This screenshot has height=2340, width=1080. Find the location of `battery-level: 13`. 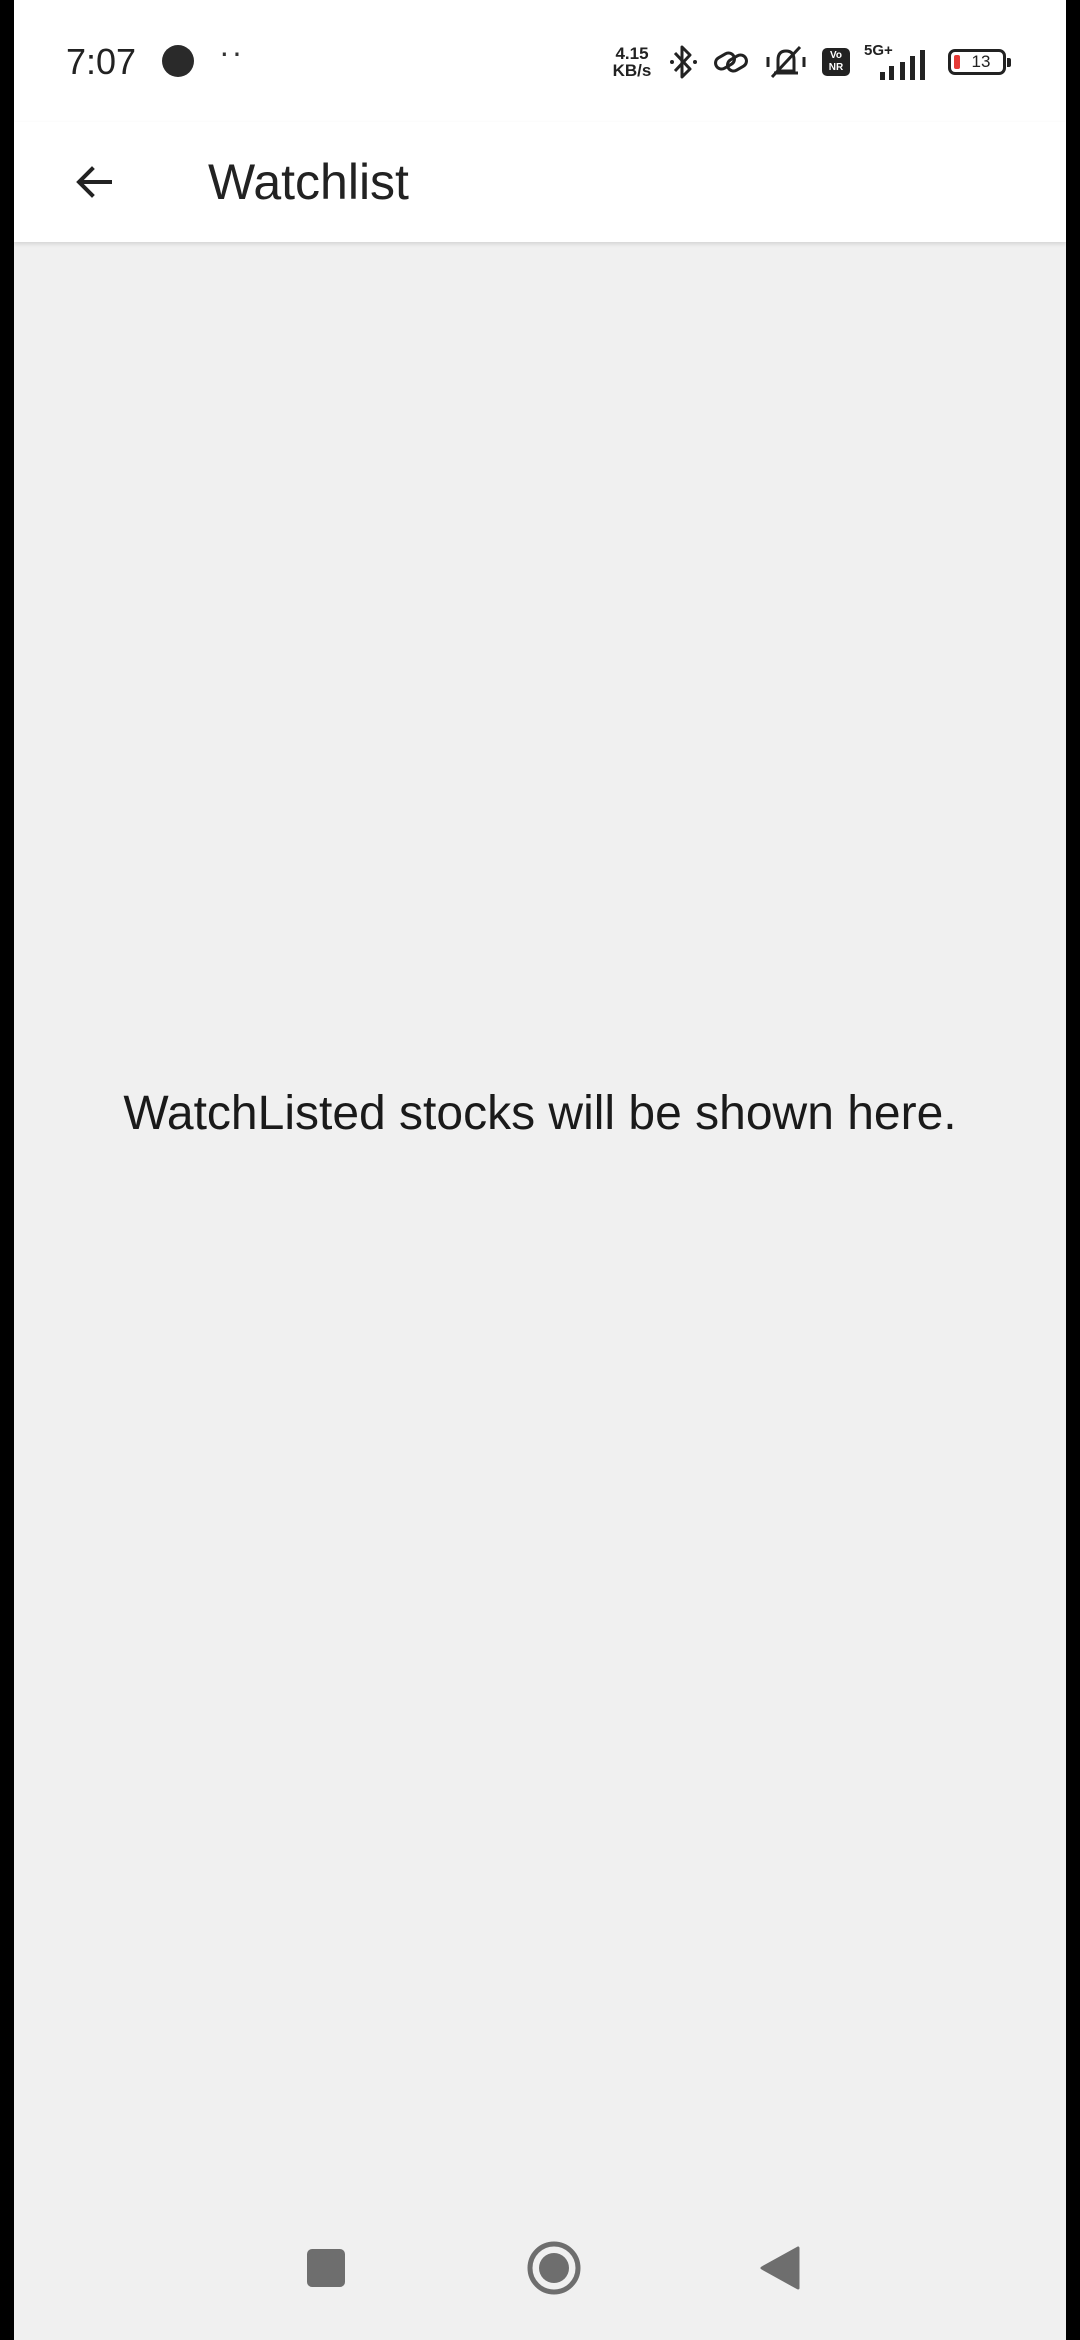

battery-level: 13 is located at coordinates (981, 61).